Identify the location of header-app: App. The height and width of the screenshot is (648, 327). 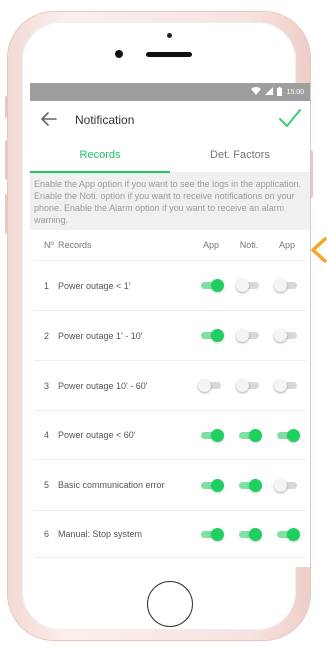
(210, 245).